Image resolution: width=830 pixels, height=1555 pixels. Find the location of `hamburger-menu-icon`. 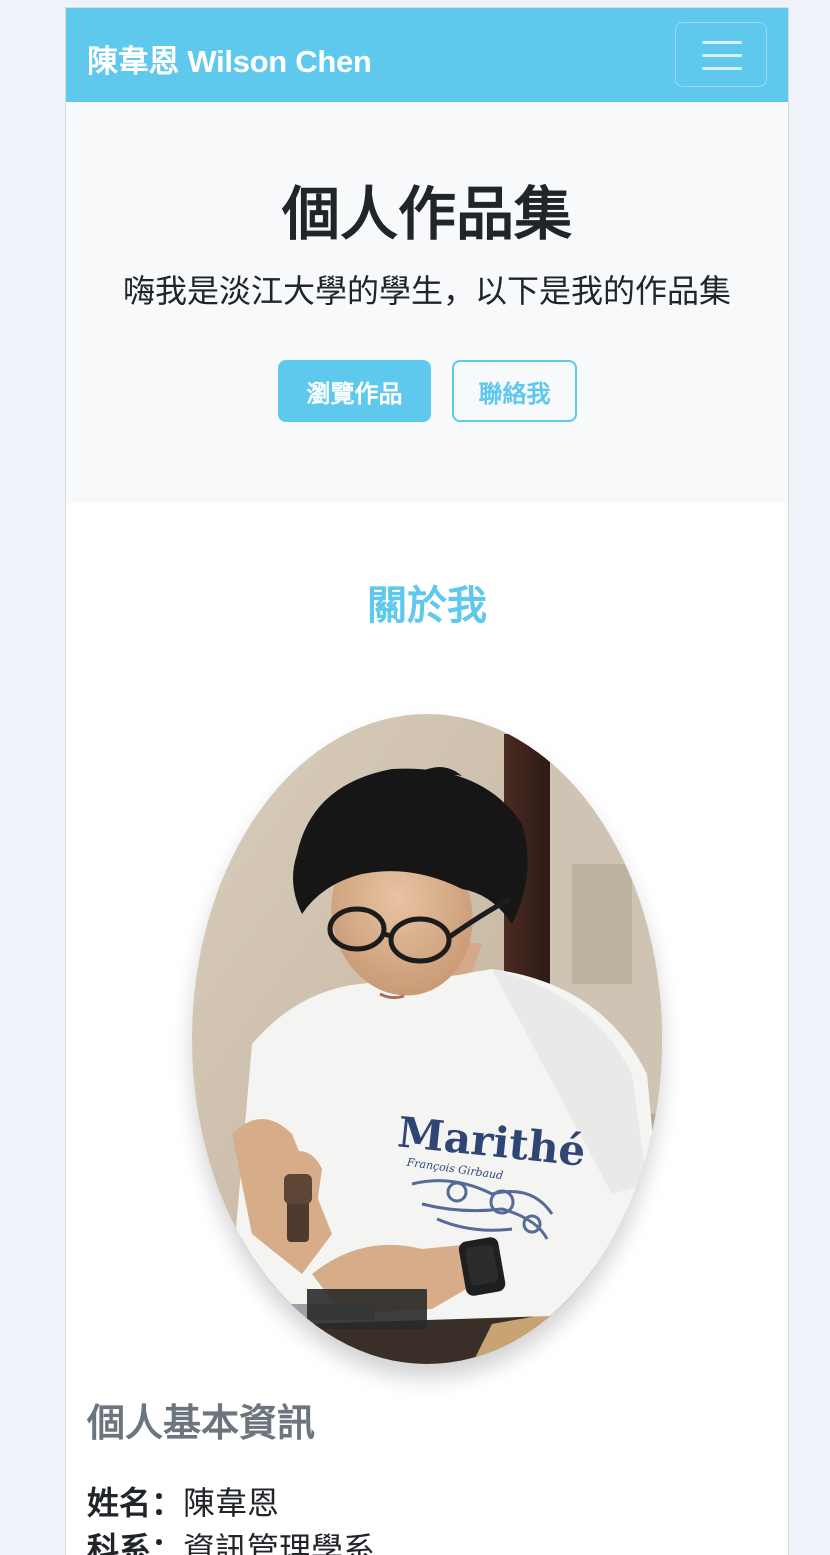

hamburger-menu-icon is located at coordinates (722, 42).